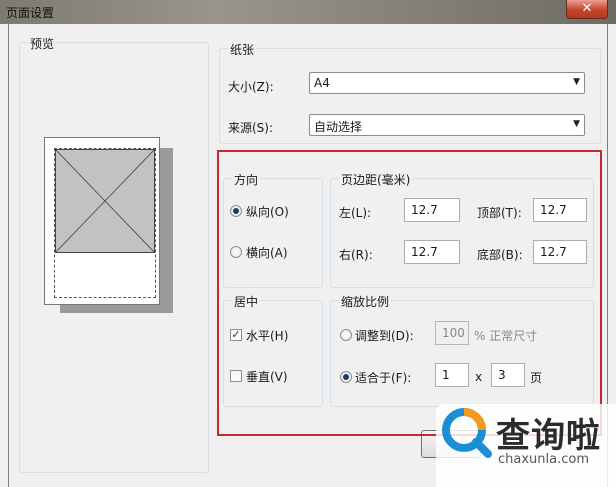 The width and height of the screenshot is (616, 487). What do you see at coordinates (242, 49) in the screenshot?
I see `paper-label: 纸张` at bounding box center [242, 49].